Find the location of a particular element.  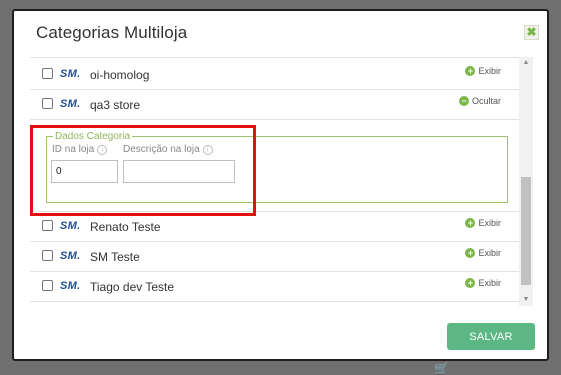

toggle-label: Ocultar is located at coordinates (486, 101).